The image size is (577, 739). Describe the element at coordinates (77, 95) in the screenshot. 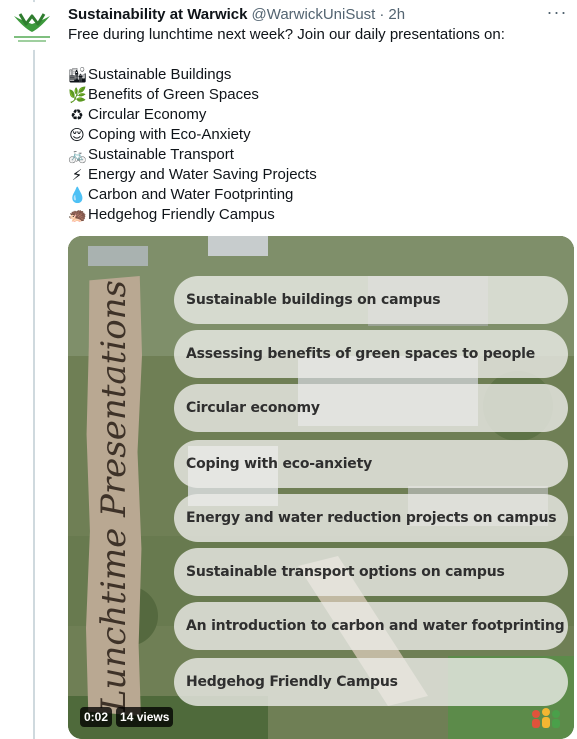

I see `herb-emoji-icon: 🌿` at that location.